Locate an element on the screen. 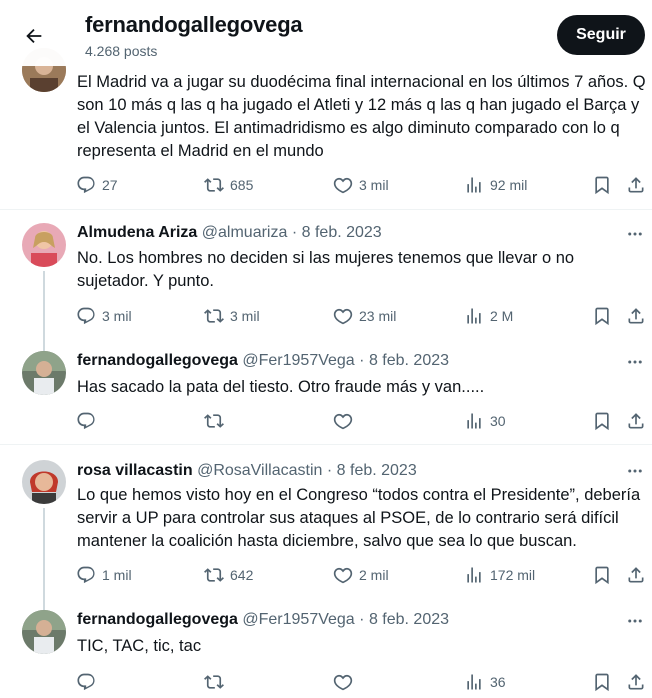 Image resolution: width=652 pixels, height=698 pixels. like-button: 2 mil is located at coordinates (361, 575).